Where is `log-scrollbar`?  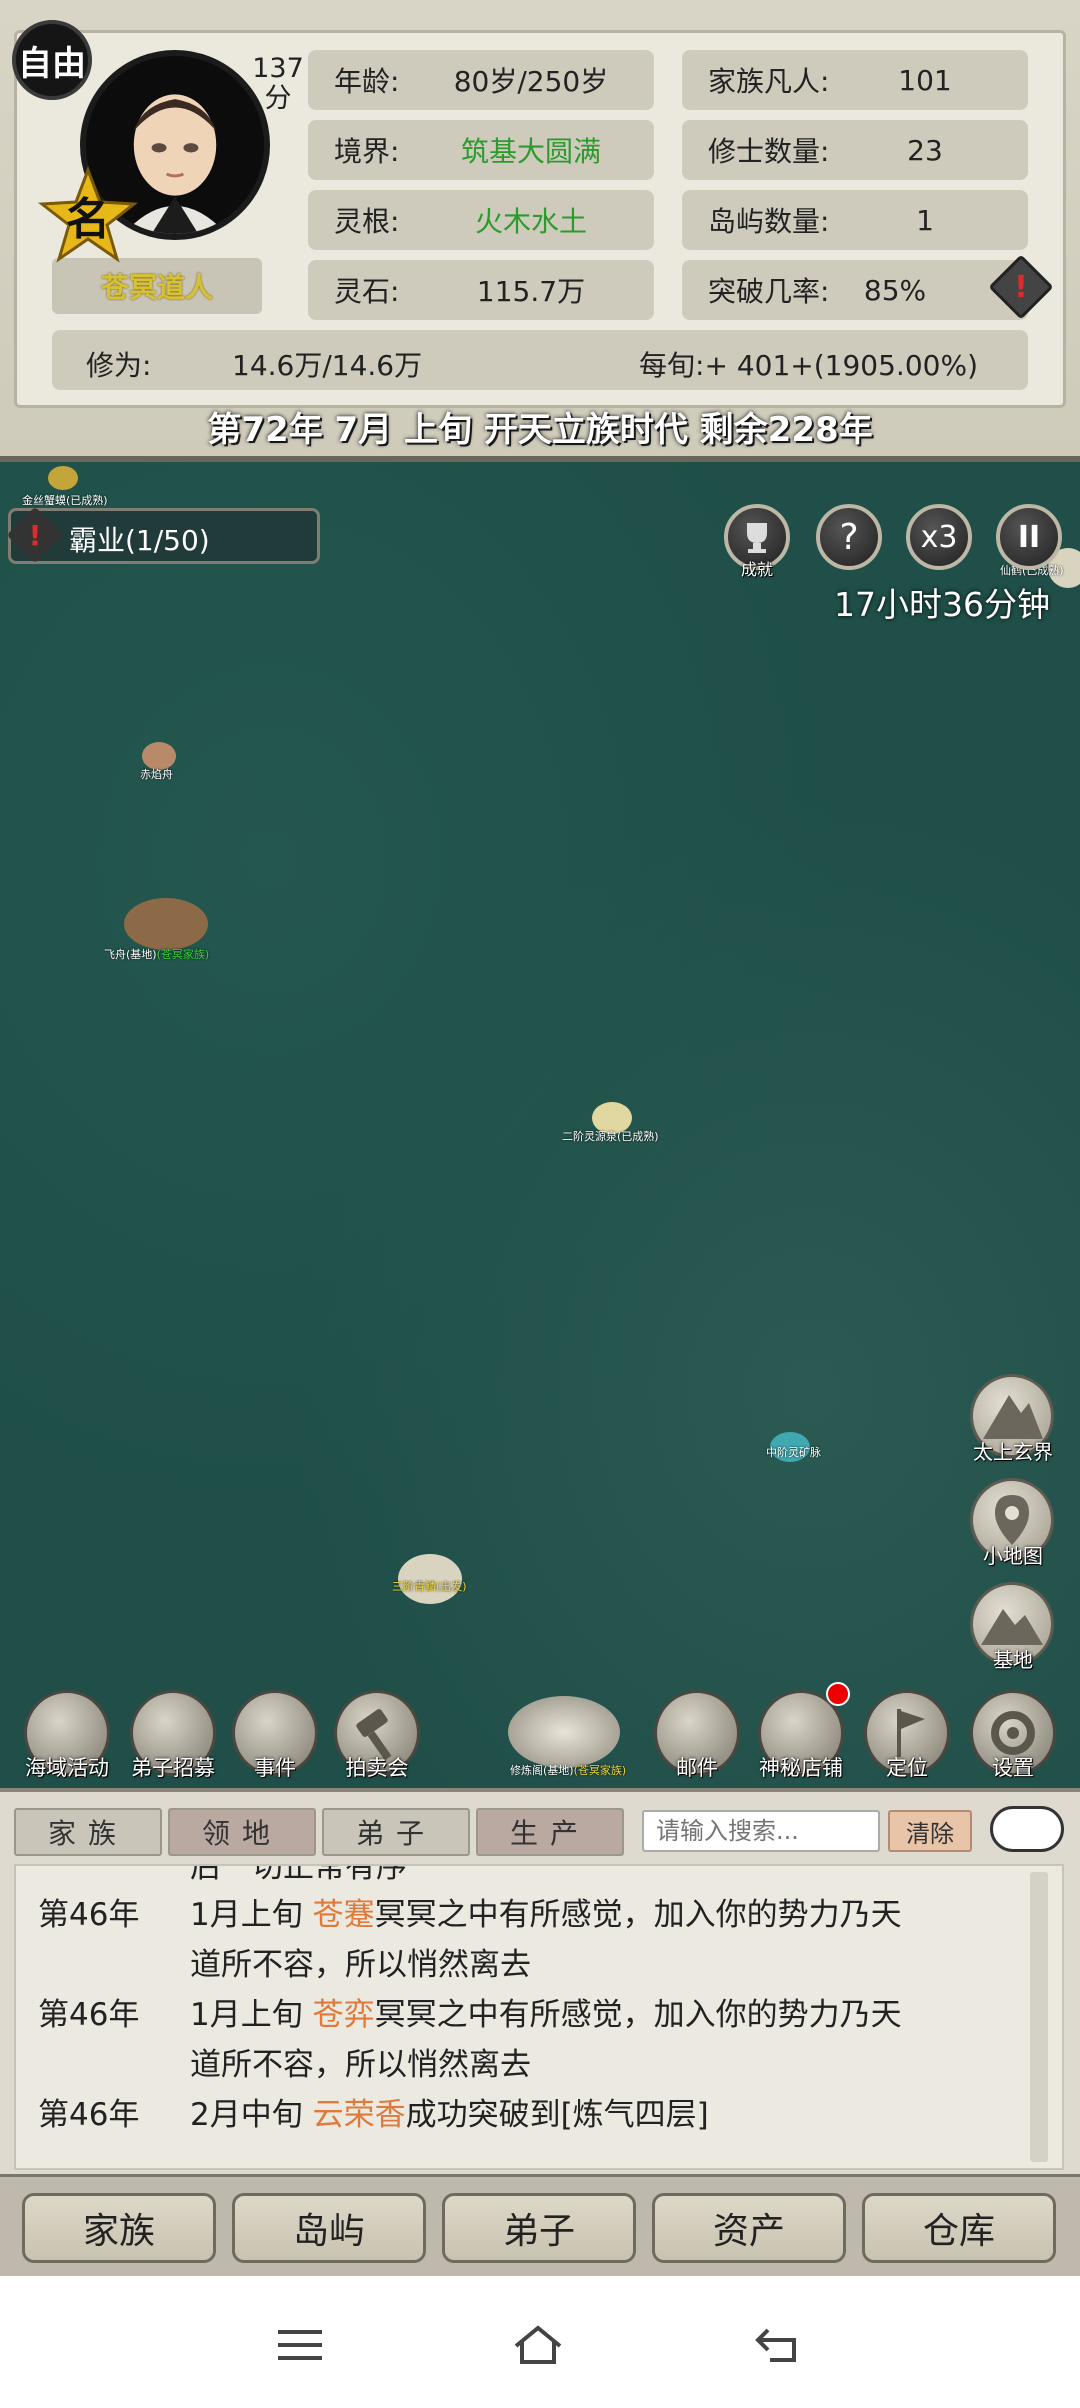
log-scrollbar is located at coordinates (1039, 2017).